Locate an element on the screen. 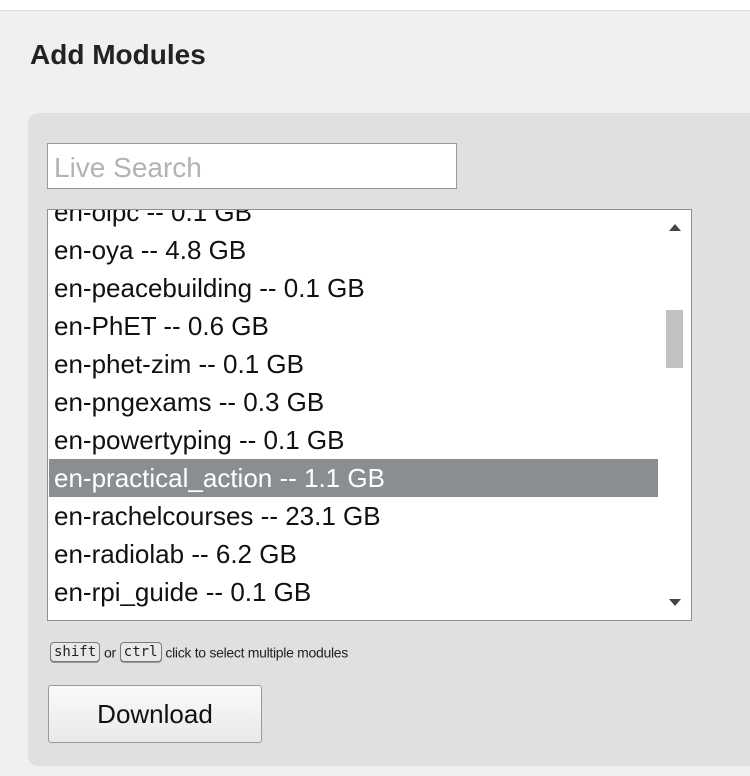 This screenshot has width=750, height=776. module-option: en-PhET -- 0.6 GB is located at coordinates (353, 326).